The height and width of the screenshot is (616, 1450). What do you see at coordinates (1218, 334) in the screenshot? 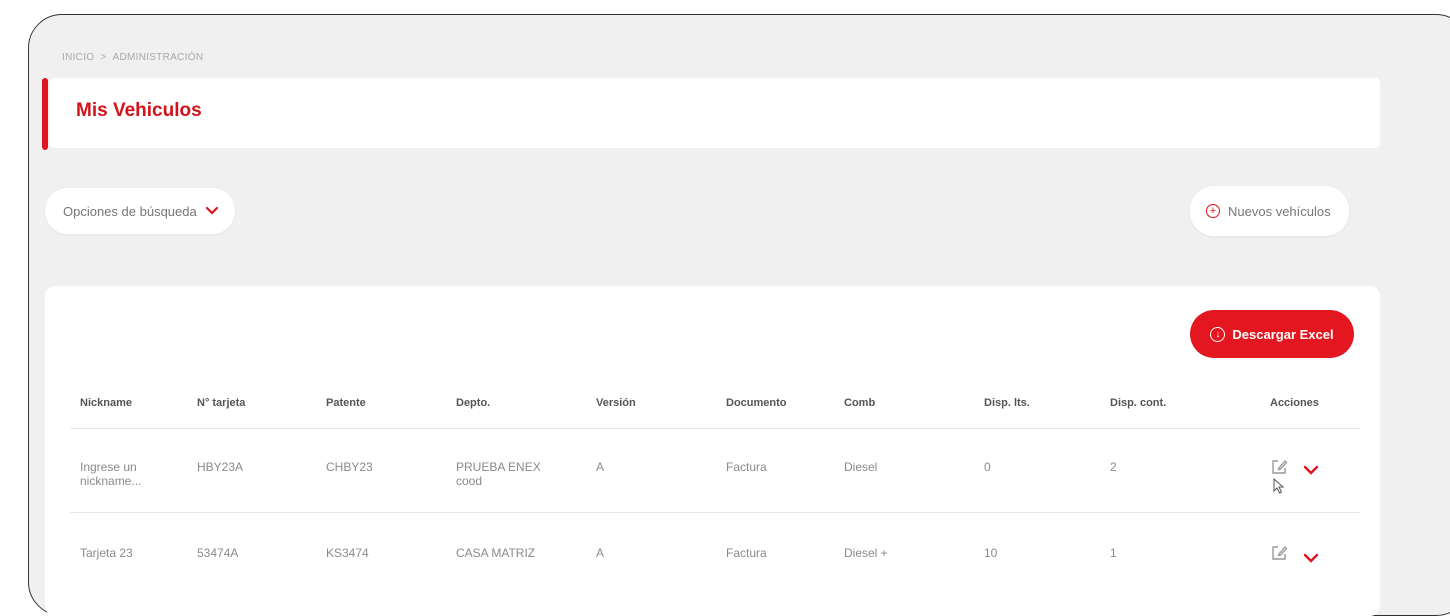
I see `download-icon: ↓` at bounding box center [1218, 334].